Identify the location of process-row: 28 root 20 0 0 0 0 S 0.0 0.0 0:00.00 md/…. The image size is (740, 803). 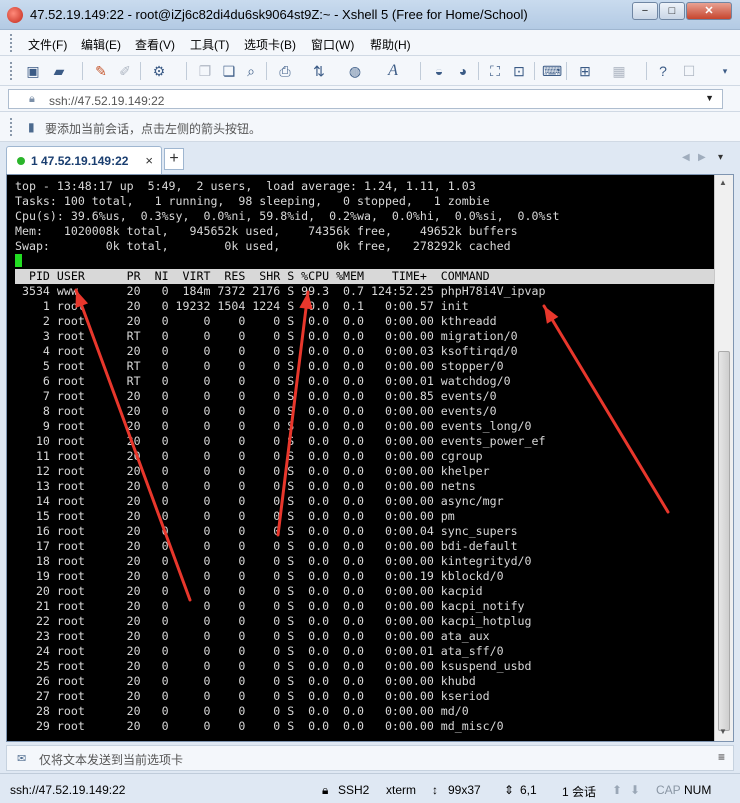
(242, 711).